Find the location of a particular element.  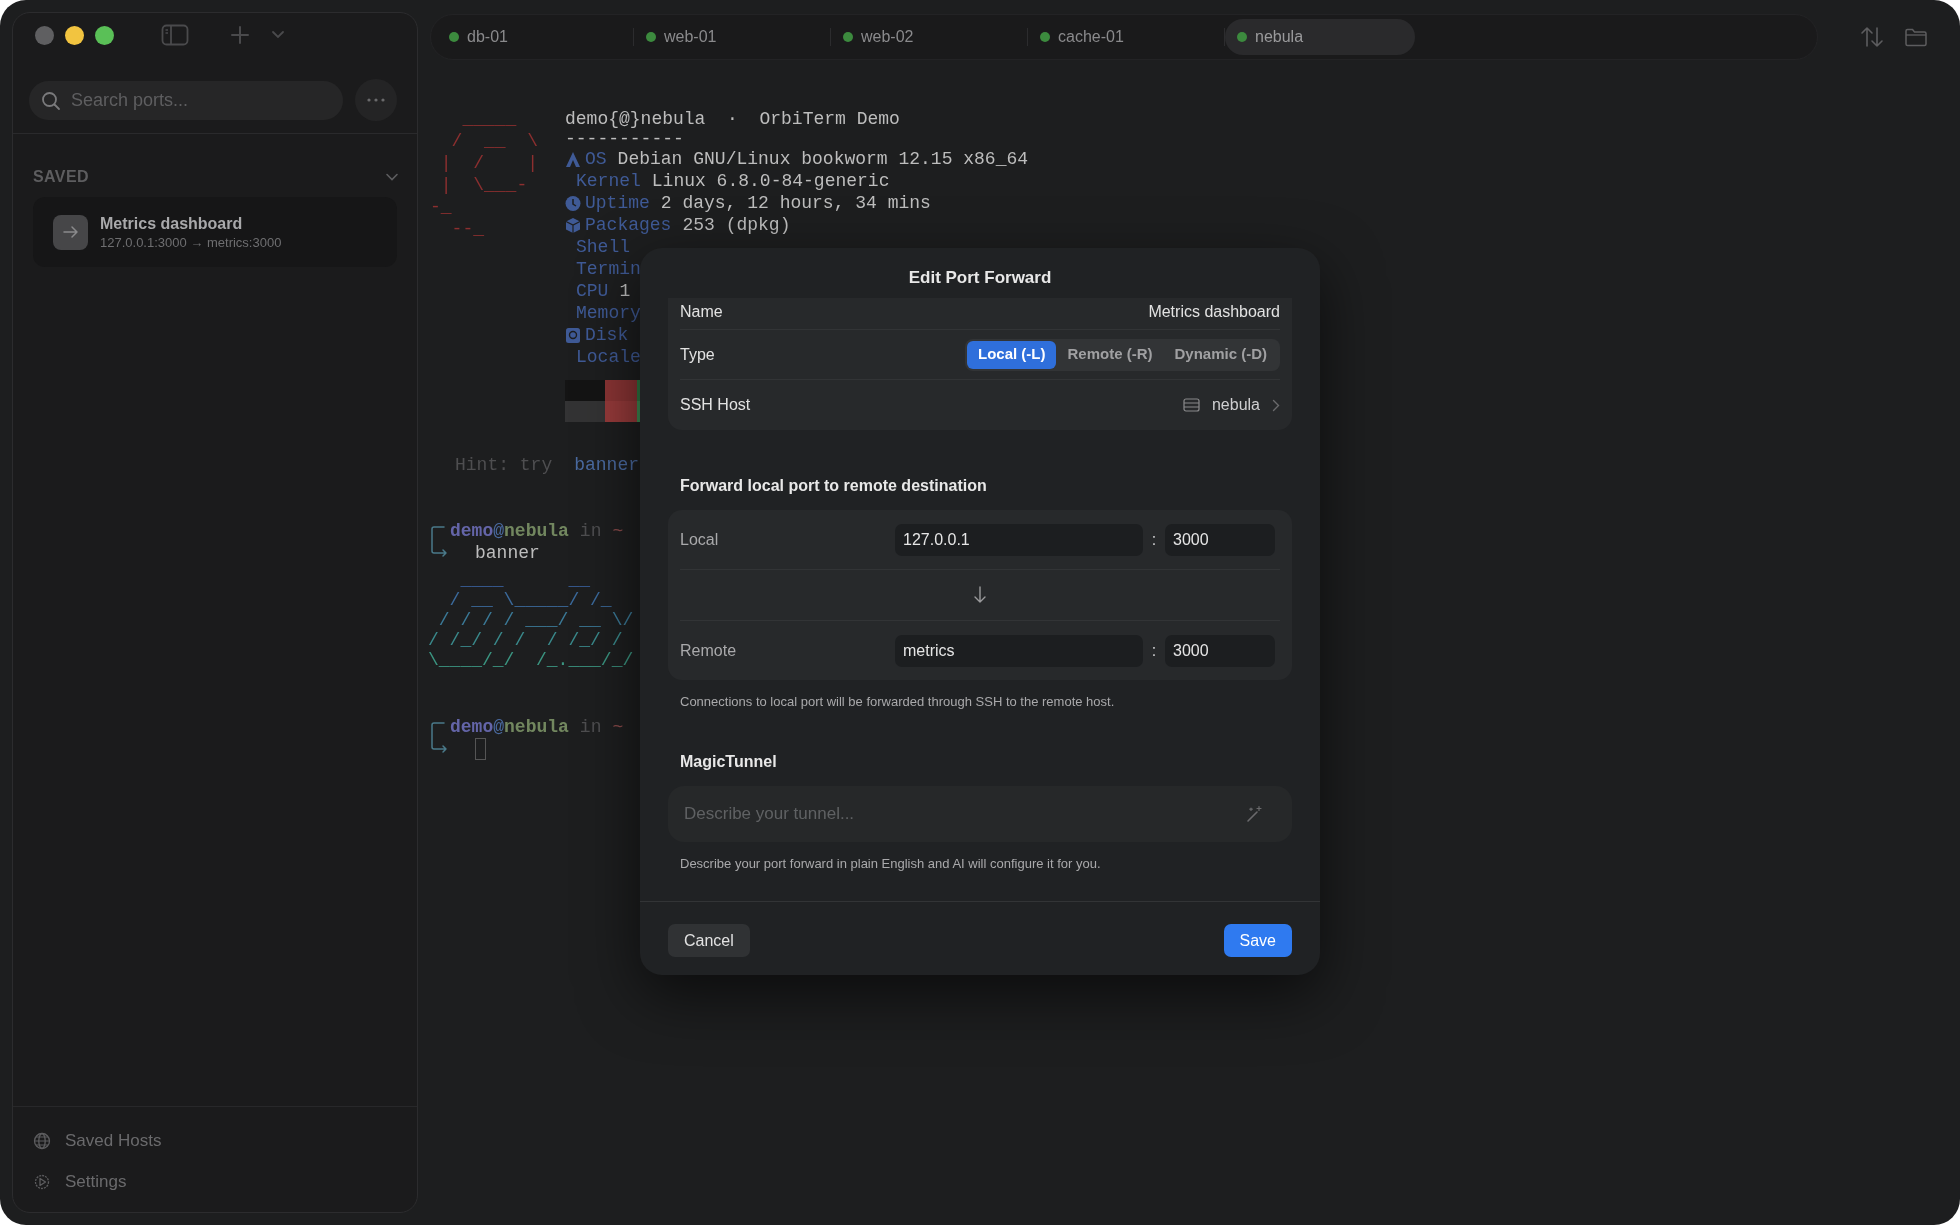

segmented-control: Local (-L) Remote (-R) Dynamic (-D) is located at coordinates (1122, 354).